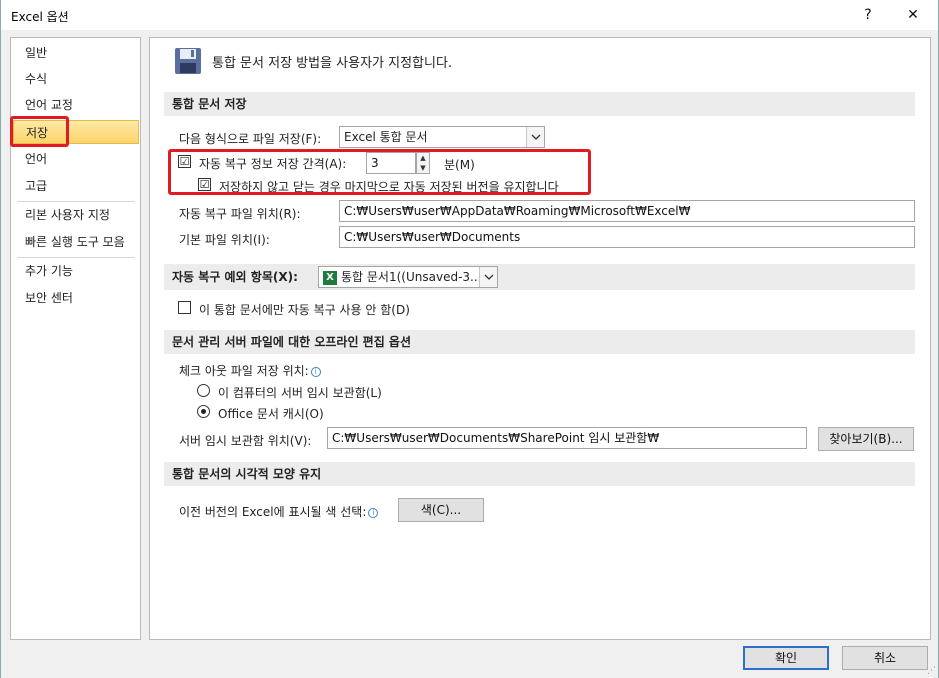 The height and width of the screenshot is (678, 939). I want to click on sidebar-item-advanced: 고급, so click(76, 186).